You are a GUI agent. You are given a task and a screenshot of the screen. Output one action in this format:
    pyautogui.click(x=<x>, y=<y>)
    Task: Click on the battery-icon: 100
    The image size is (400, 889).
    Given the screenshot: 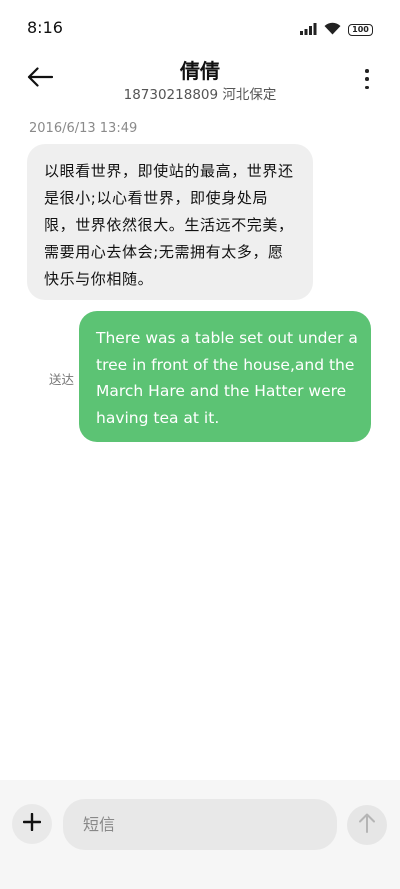 What is the action you would take?
    pyautogui.click(x=360, y=29)
    